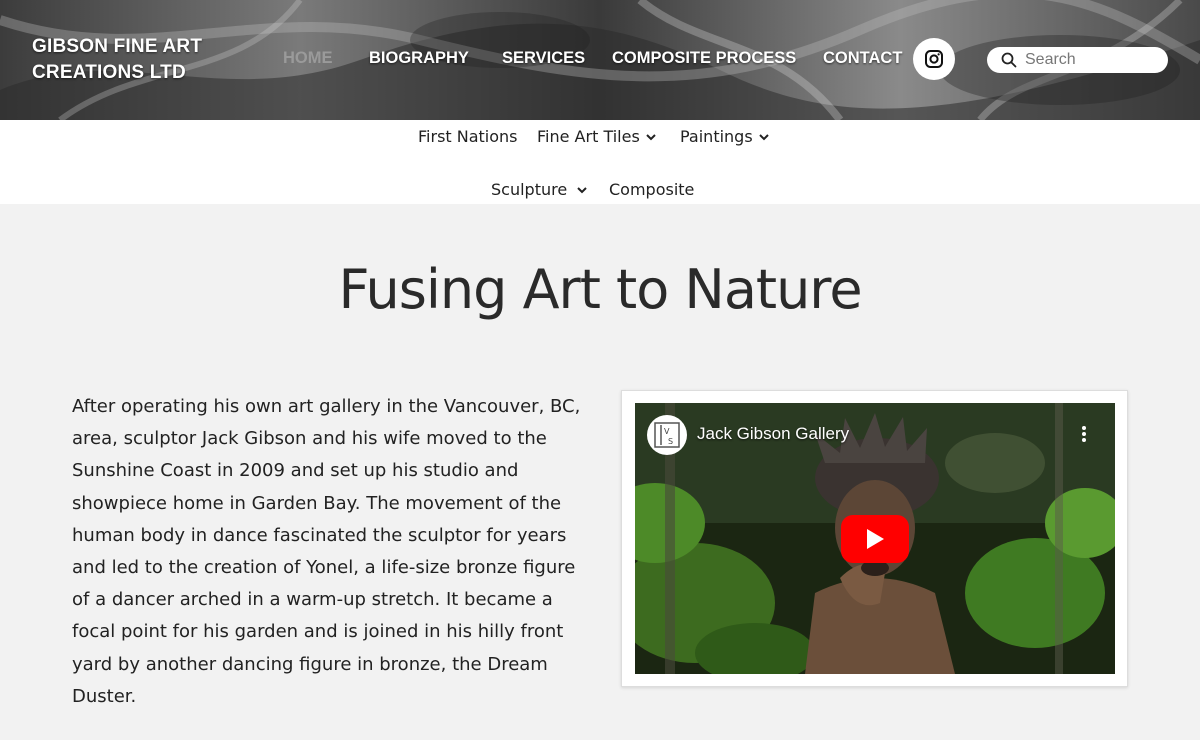 This screenshot has height=740, width=1200. Describe the element at coordinates (1009, 60) in the screenshot. I see `search-icon` at that location.